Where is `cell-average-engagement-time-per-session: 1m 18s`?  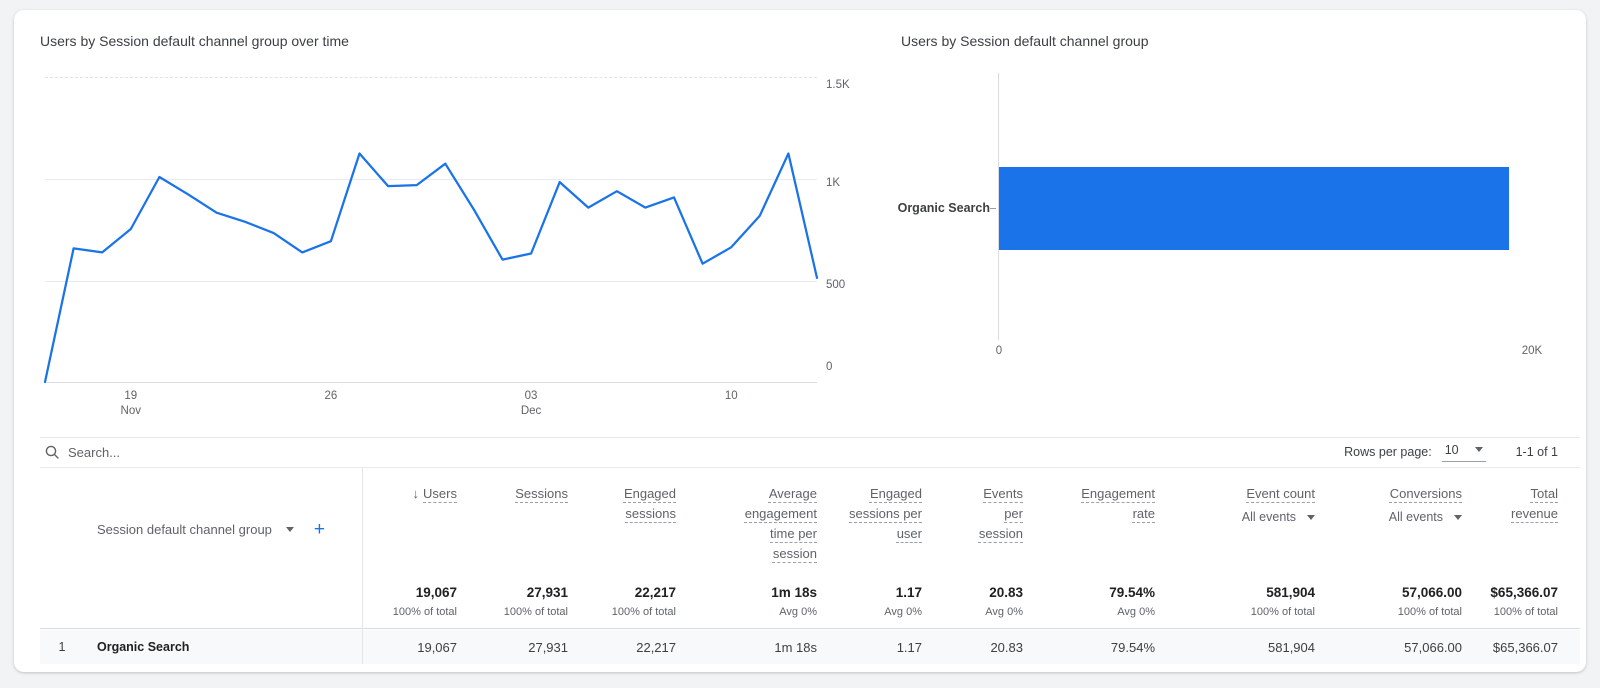 cell-average-engagement-time-per-session: 1m 18s is located at coordinates (795, 647).